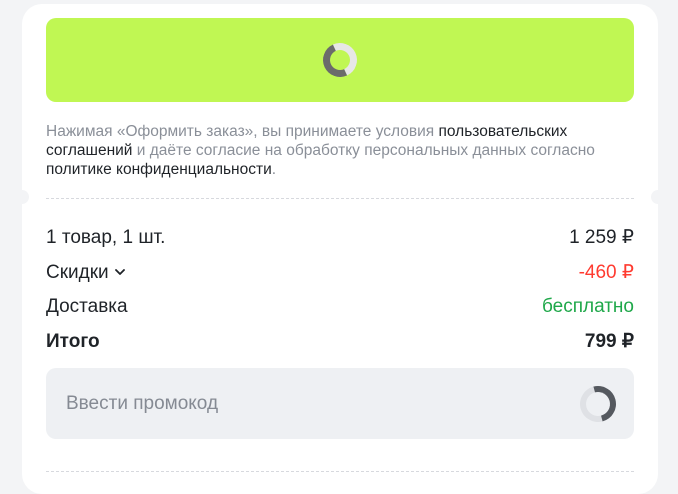  What do you see at coordinates (106, 237) in the screenshot?
I see `items-label: 1 товар, 1 шт.` at bounding box center [106, 237].